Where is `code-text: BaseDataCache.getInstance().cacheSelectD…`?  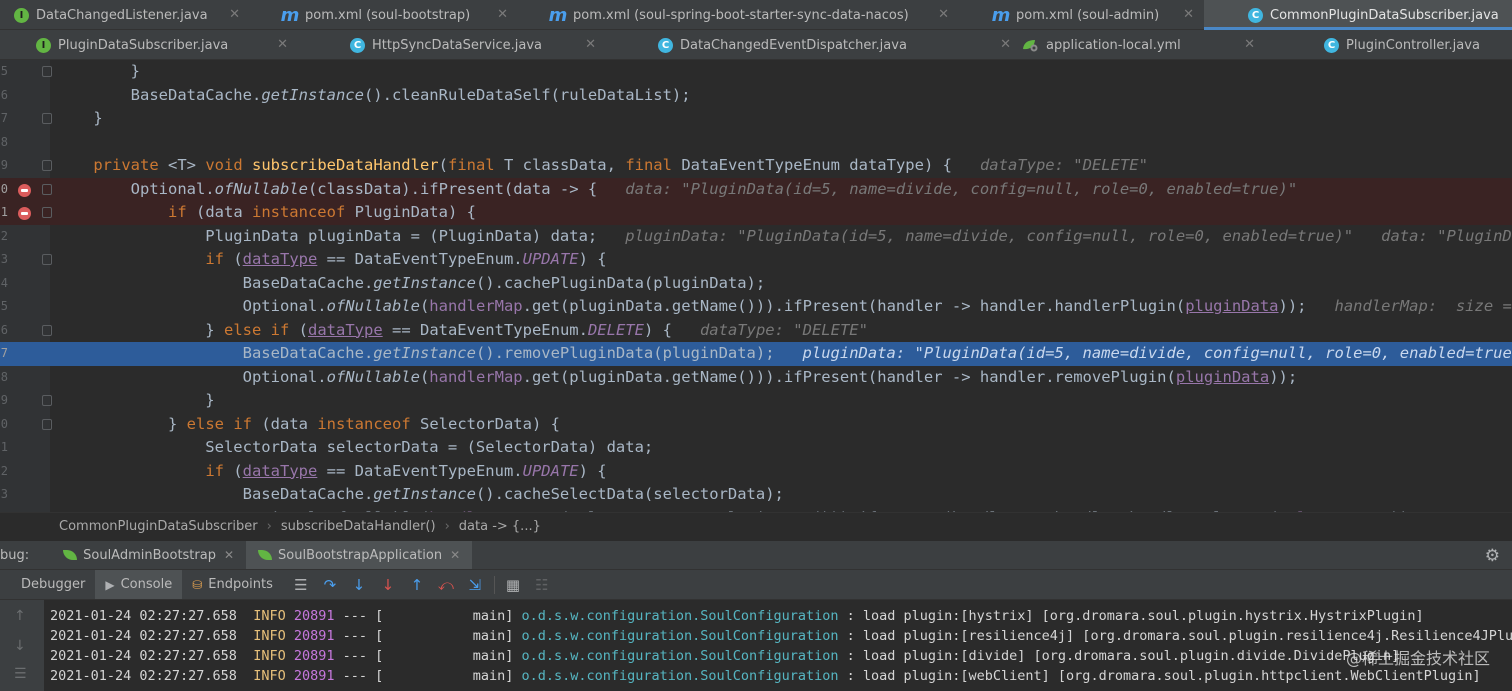 code-text: BaseDataCache.getInstance().cacheSelectD… is located at coordinates (420, 495).